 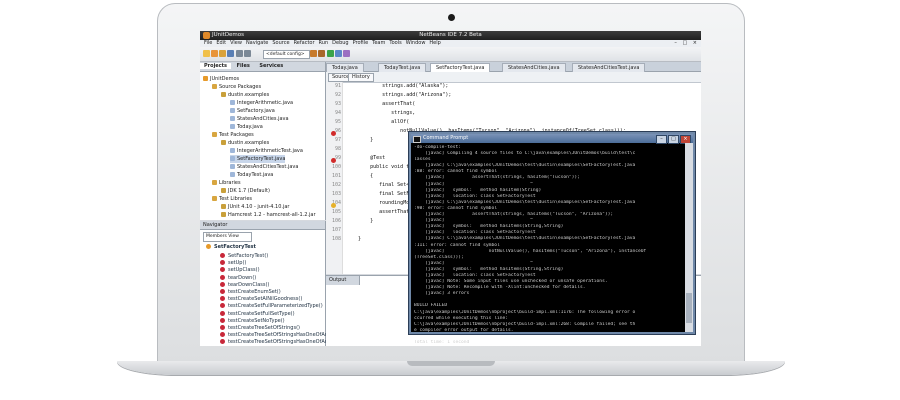 I want to click on line-number: 106, so click(x=336, y=221).